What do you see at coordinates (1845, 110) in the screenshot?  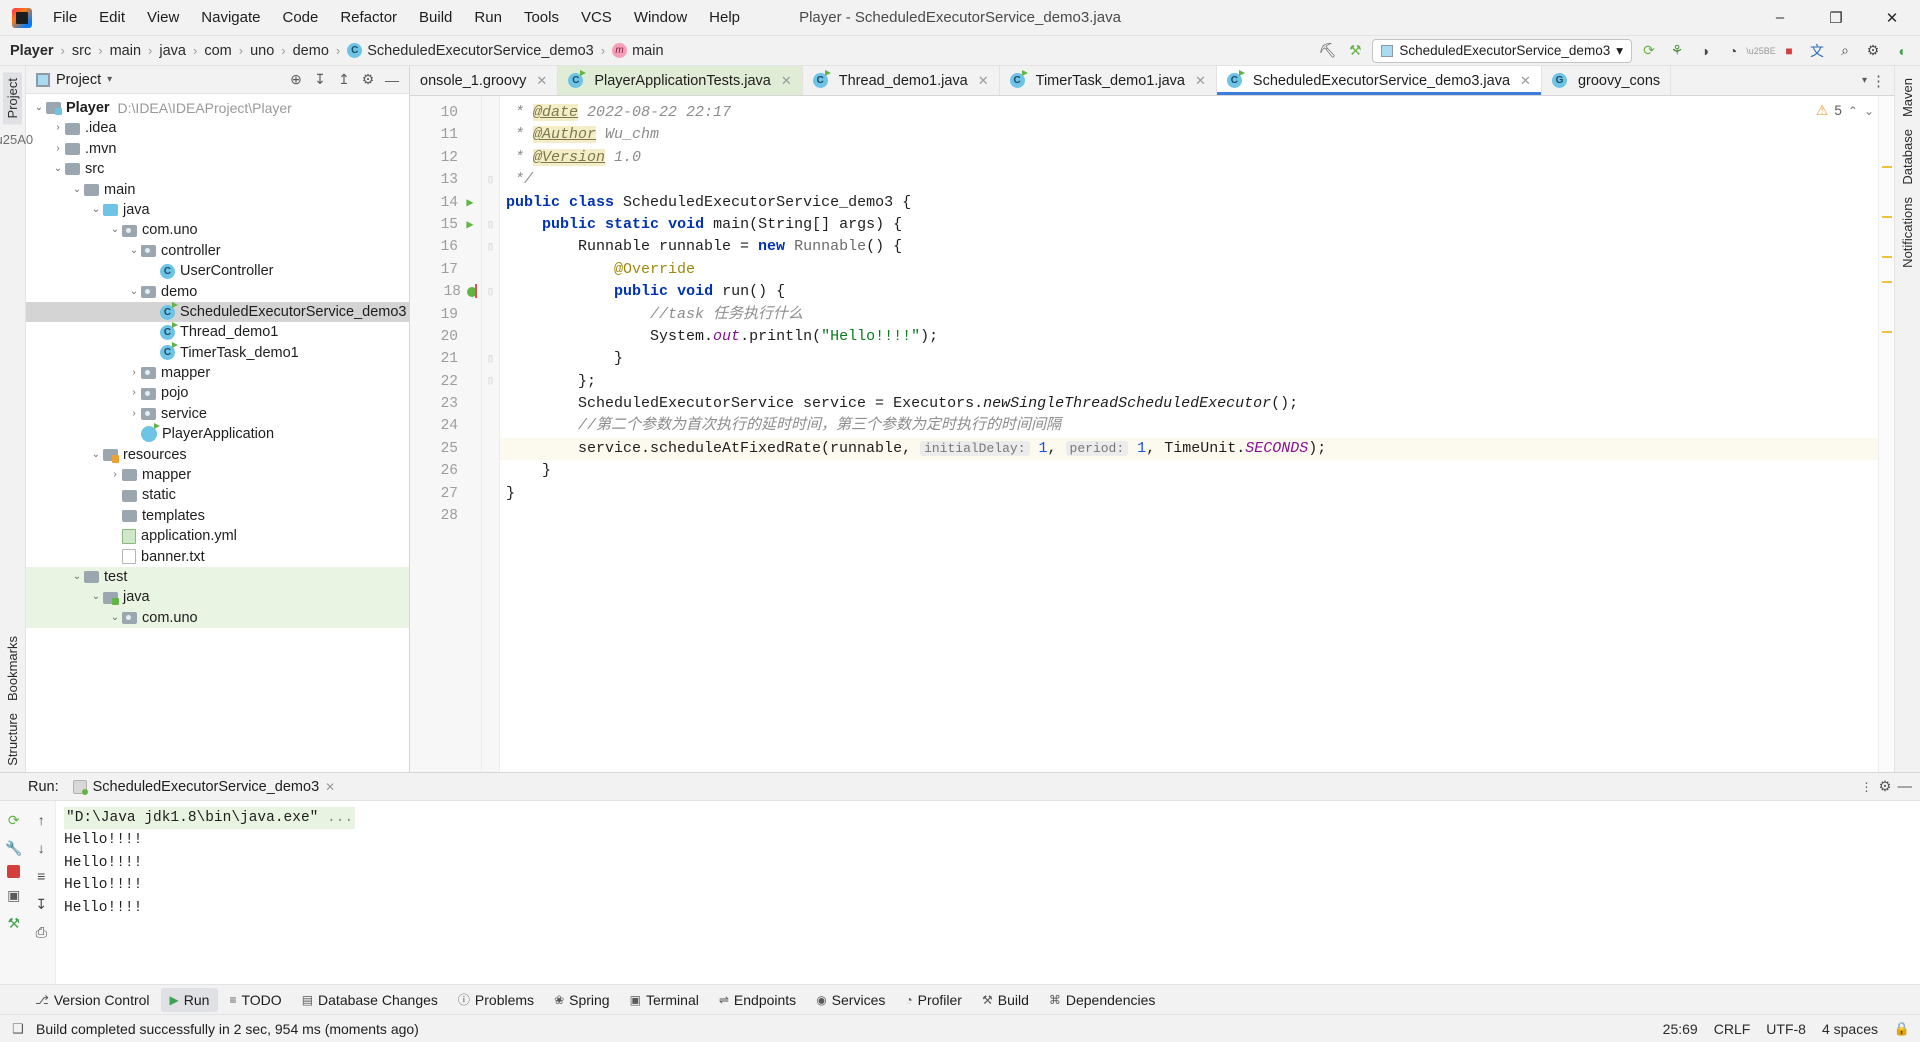 I see `inspection-widget: ⚠ 5 ⌃ ⌄` at bounding box center [1845, 110].